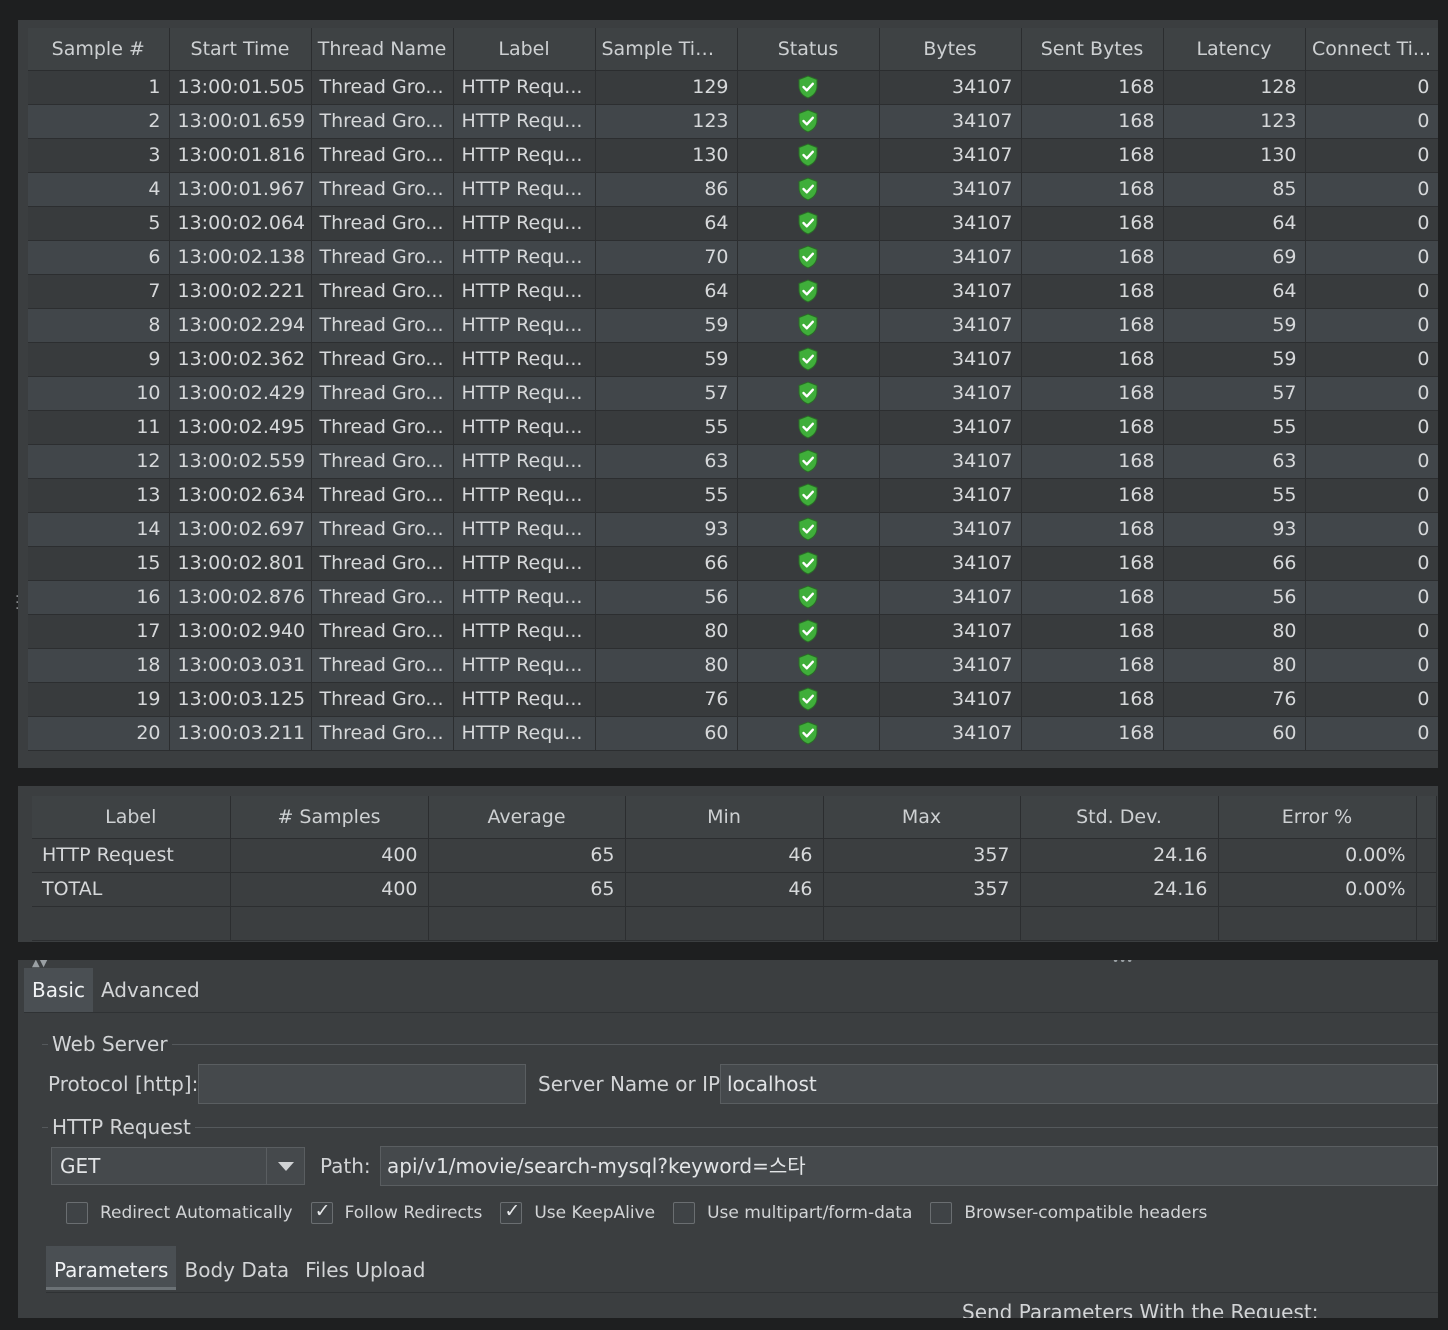  Describe the element at coordinates (734, 923) in the screenshot. I see `table-row` at that location.